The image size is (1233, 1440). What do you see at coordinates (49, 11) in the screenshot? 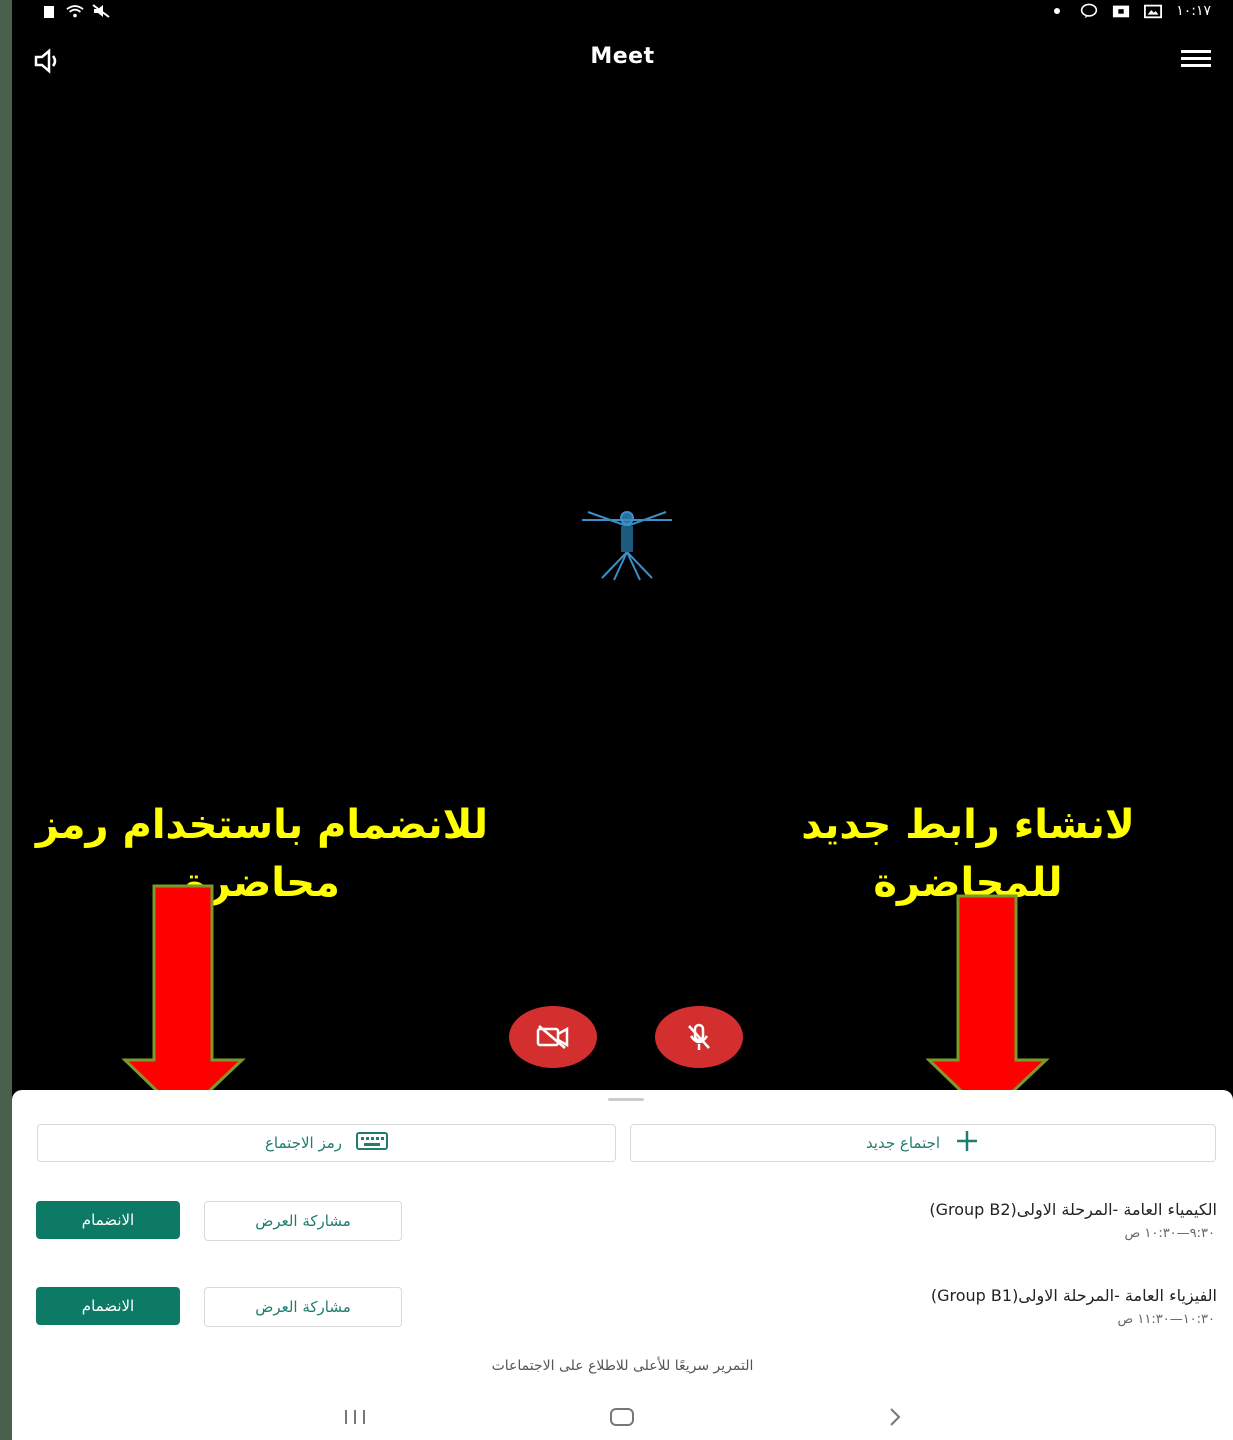
I see `sim-icon` at bounding box center [49, 11].